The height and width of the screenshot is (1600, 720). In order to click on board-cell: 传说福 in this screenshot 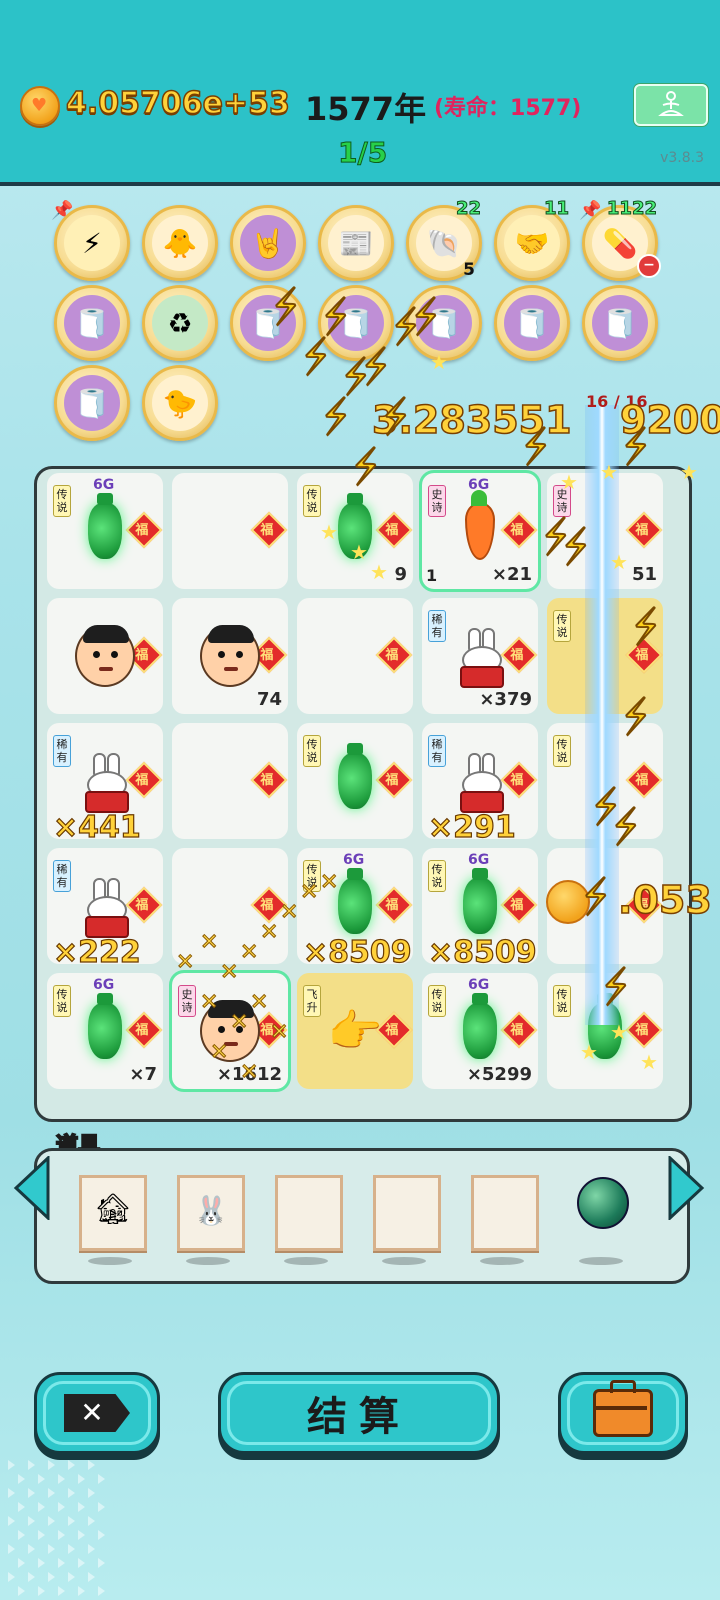, I will do `click(355, 781)`.